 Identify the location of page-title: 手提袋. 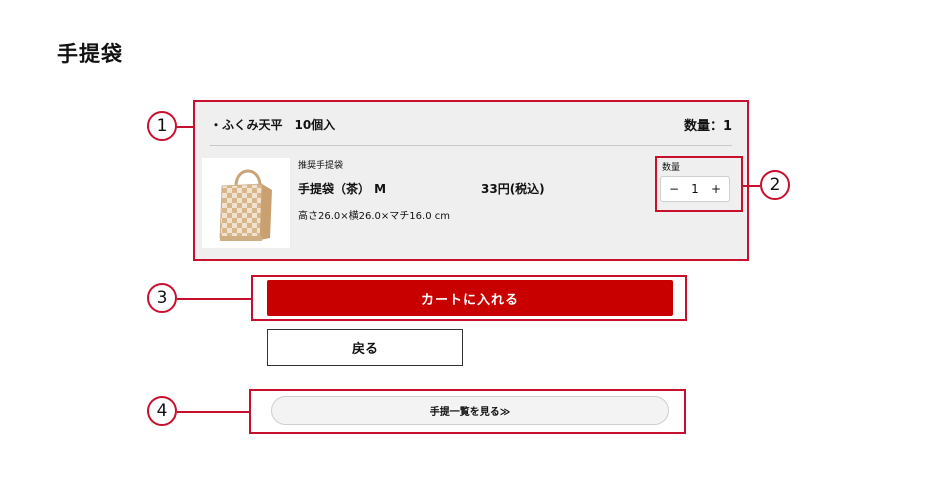
(90, 54).